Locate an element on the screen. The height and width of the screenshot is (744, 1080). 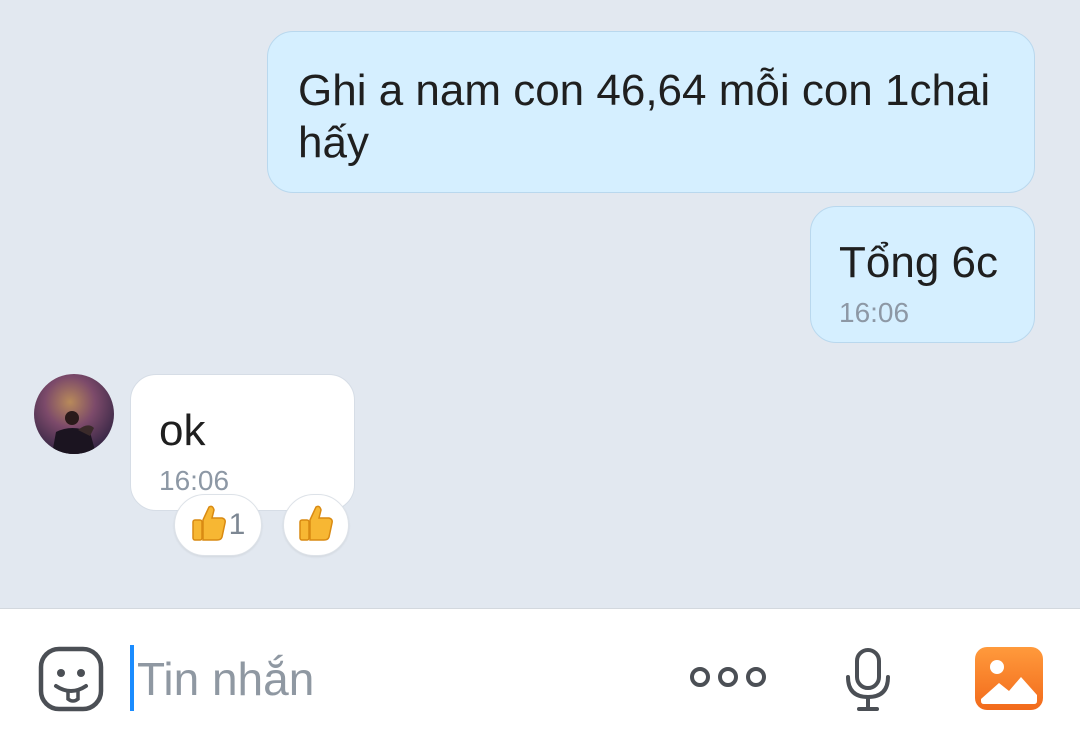
outgoing-message-bubble: Tổng 6c 16:06 is located at coordinates (922, 274).